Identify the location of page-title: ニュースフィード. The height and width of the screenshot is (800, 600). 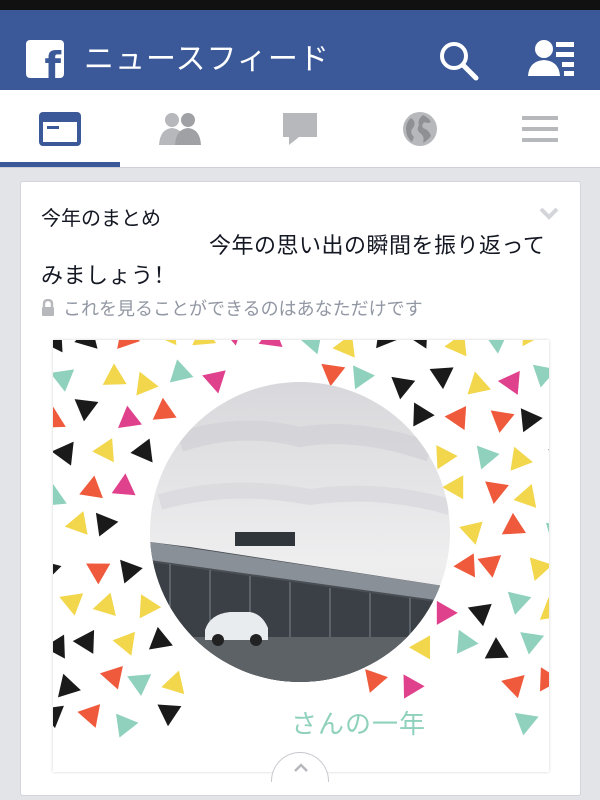
(207, 59).